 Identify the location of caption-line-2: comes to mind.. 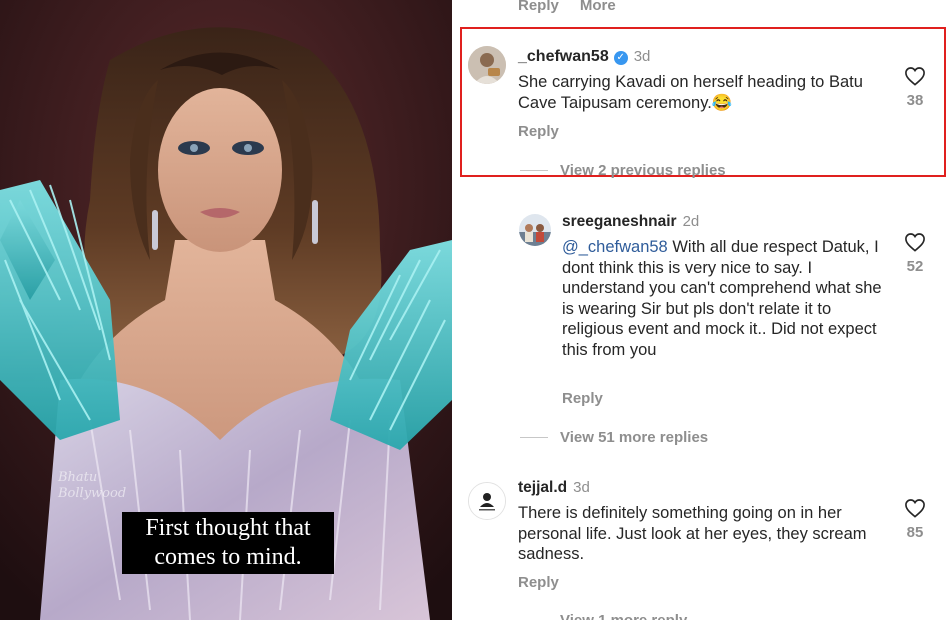
(228, 557).